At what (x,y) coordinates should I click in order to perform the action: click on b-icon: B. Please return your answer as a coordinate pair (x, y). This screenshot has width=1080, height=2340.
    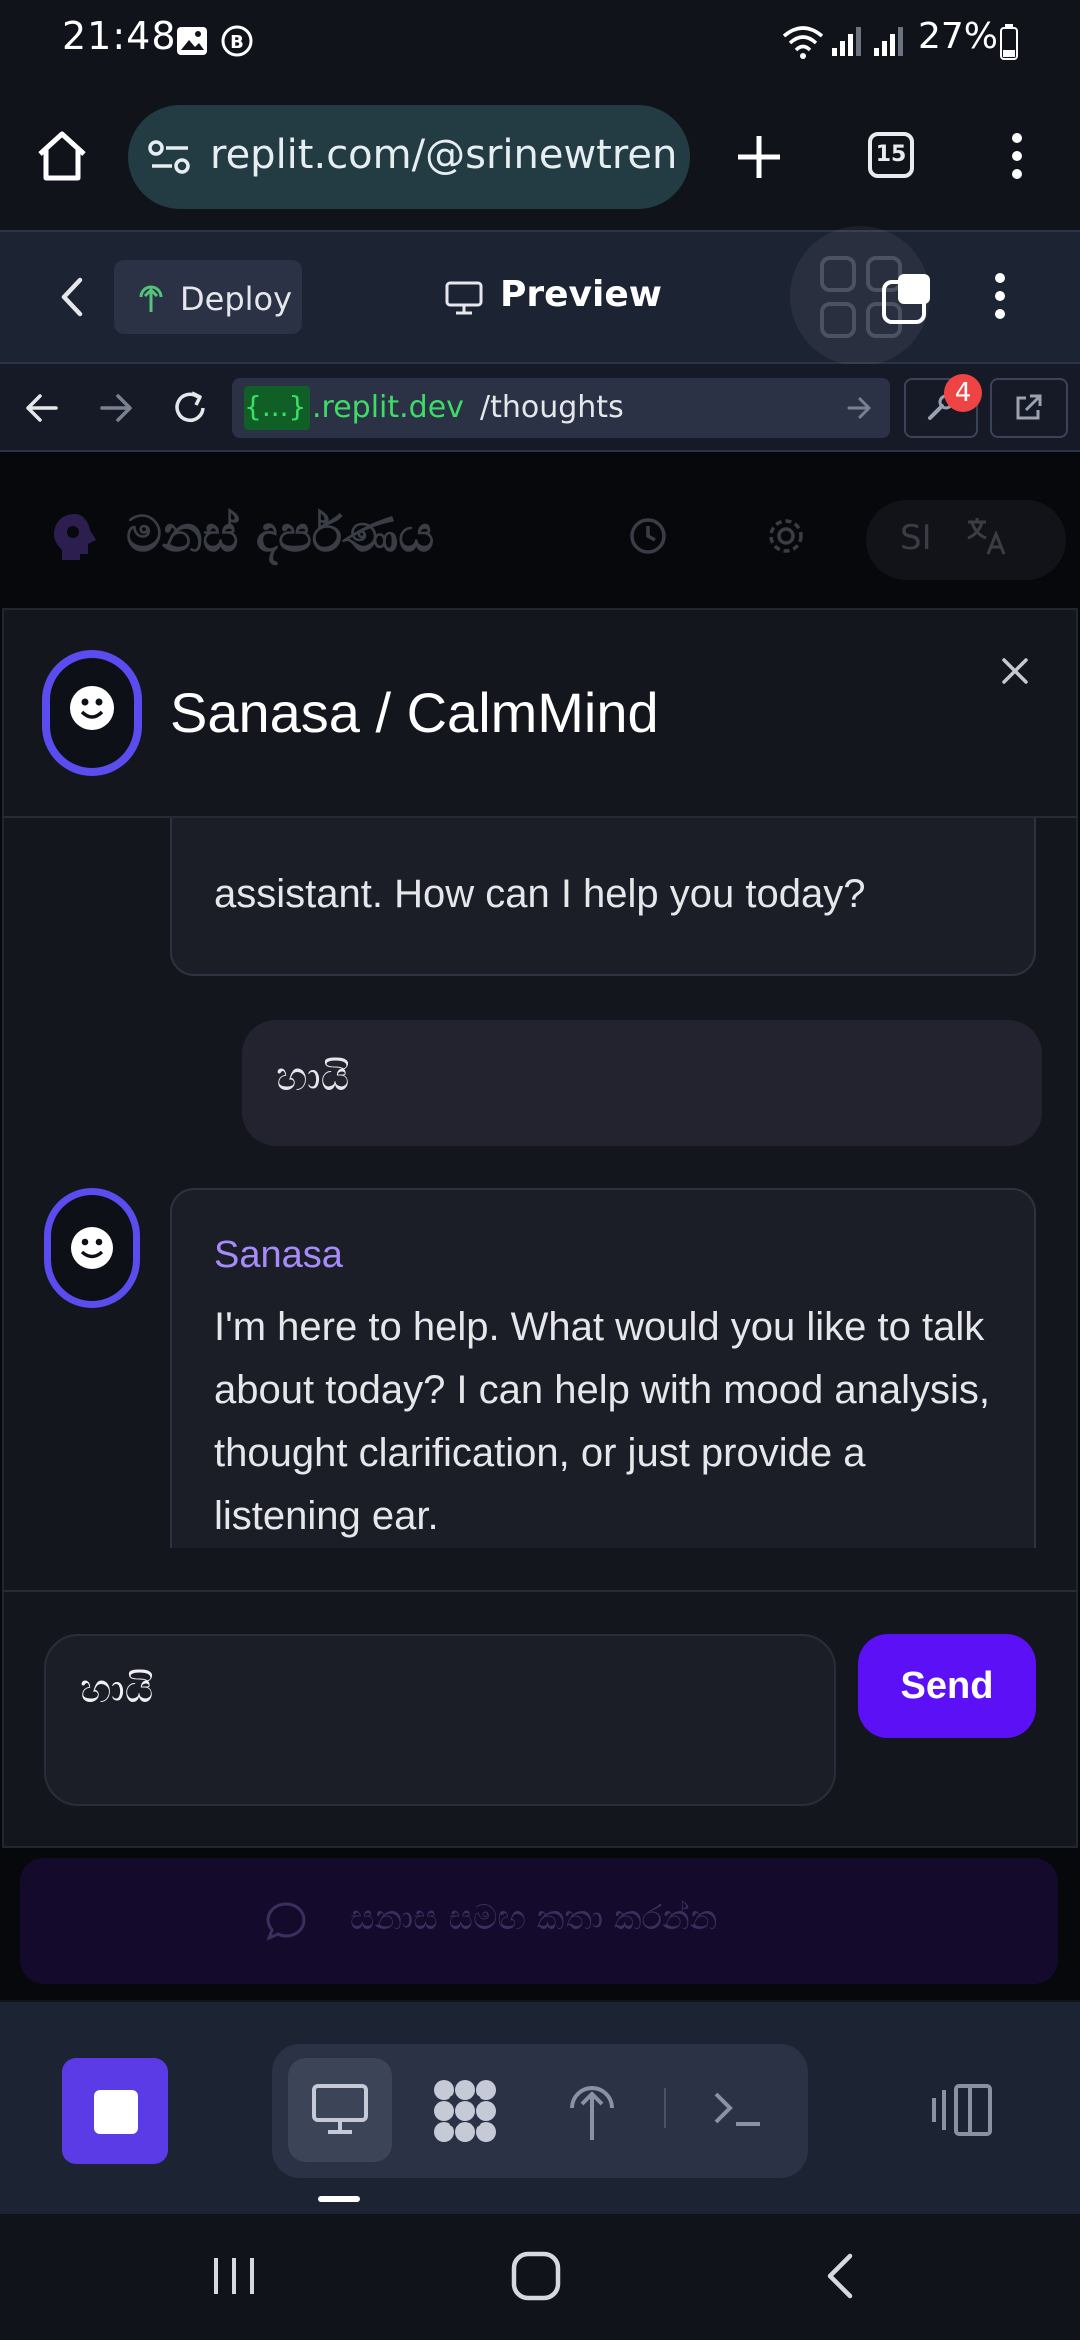
    Looking at the image, I should click on (237, 41).